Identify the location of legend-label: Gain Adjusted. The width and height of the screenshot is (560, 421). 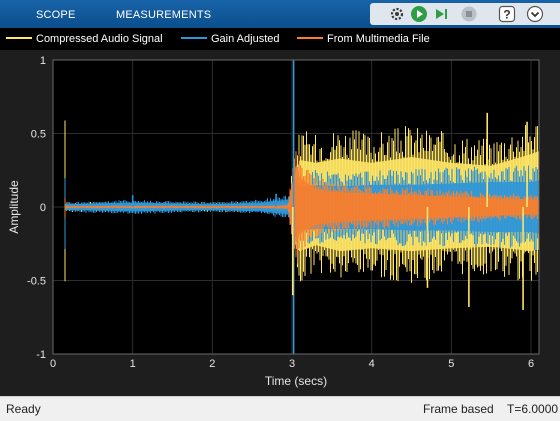
(245, 39).